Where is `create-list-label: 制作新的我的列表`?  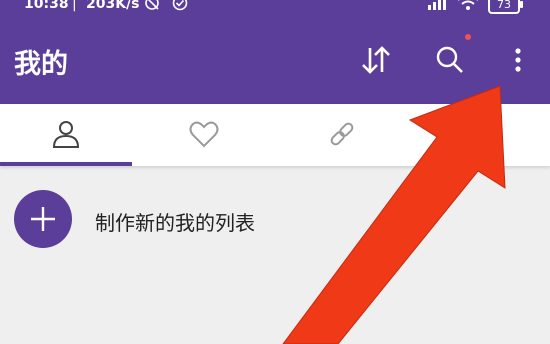
create-list-label: 制作新的我的列表 is located at coordinates (175, 223).